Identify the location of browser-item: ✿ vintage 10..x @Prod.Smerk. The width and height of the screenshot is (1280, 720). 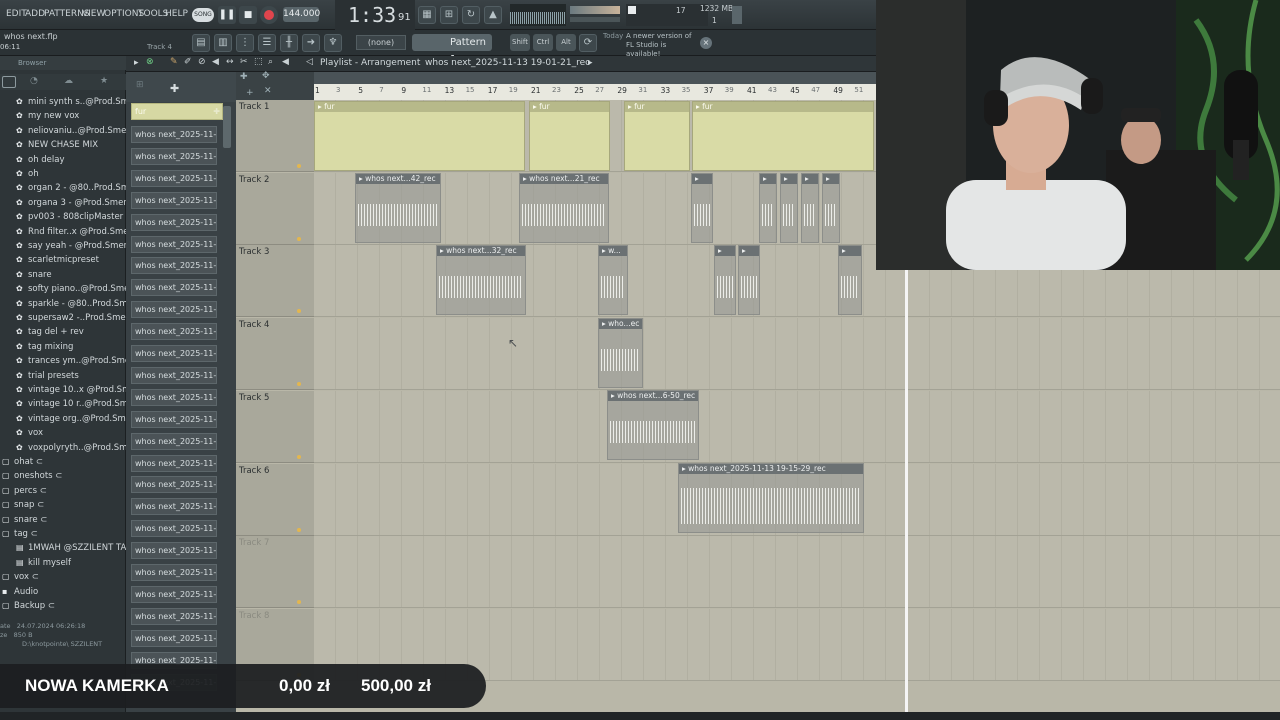
(63, 392).